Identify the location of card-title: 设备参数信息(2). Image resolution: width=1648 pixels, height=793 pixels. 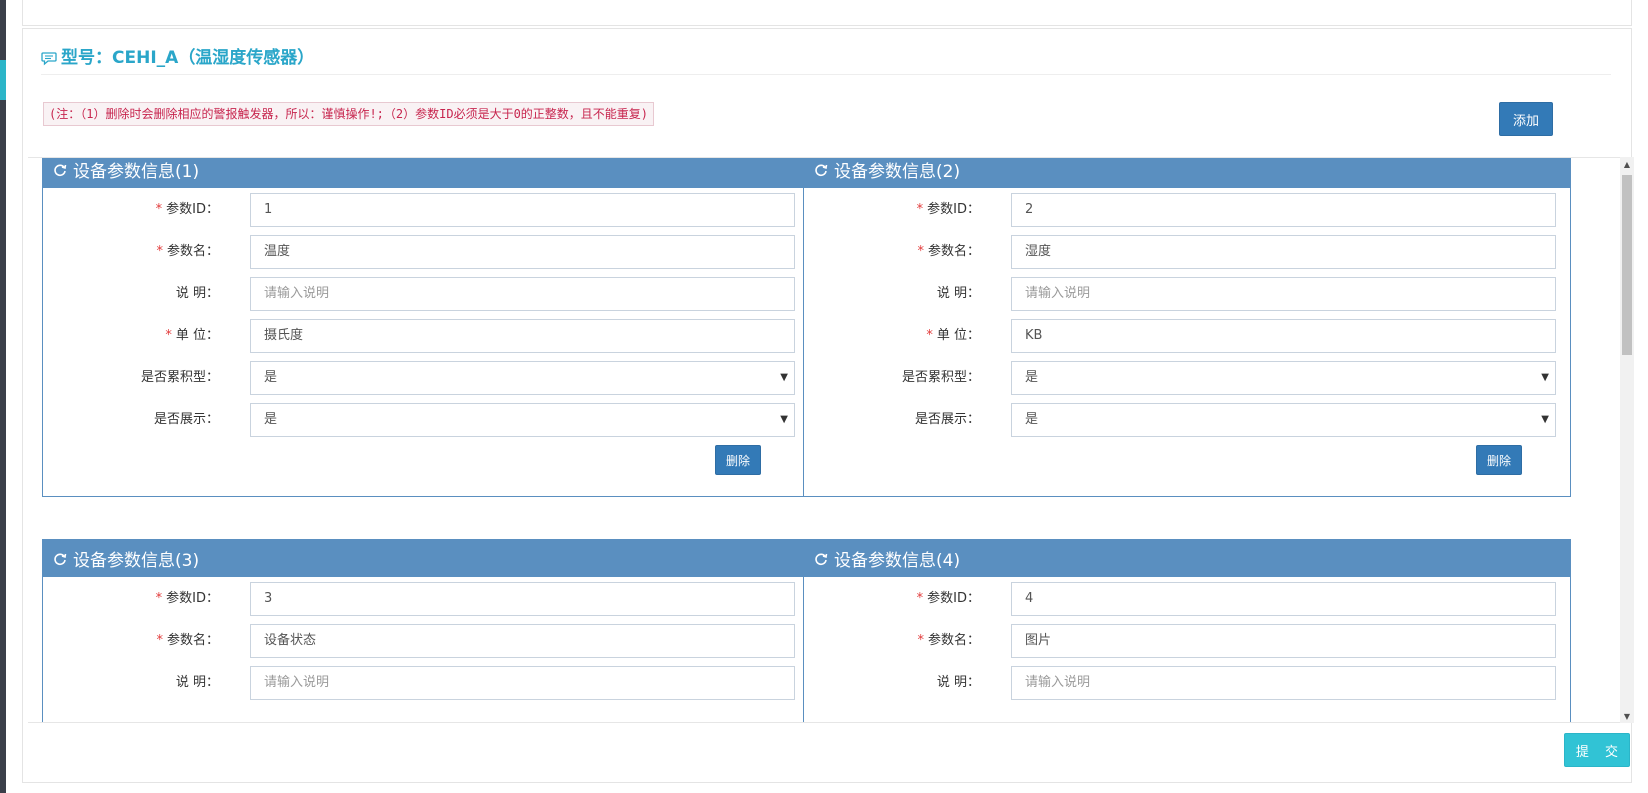
(897, 172).